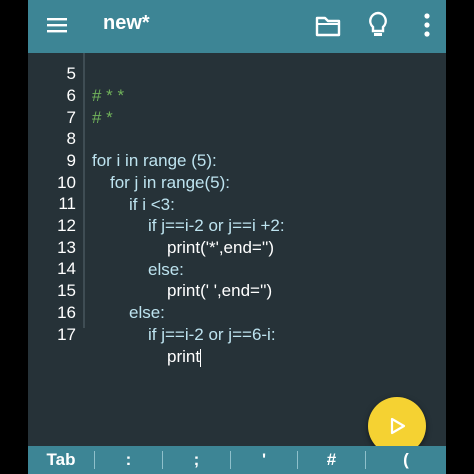 This screenshot has width=474, height=474. I want to click on code-line: 13 else:, so click(237, 247).